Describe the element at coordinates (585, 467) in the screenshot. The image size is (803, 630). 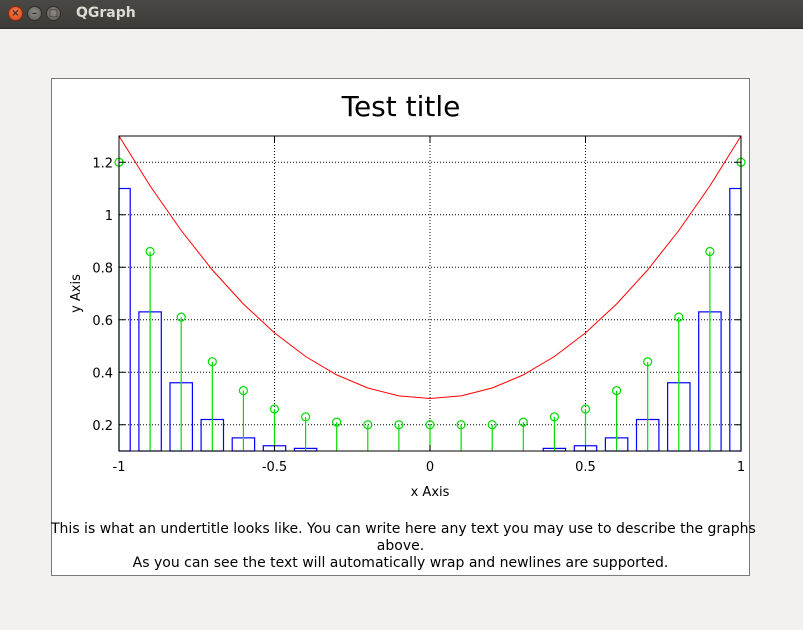
I see `x-tick-label: 0.5` at that location.